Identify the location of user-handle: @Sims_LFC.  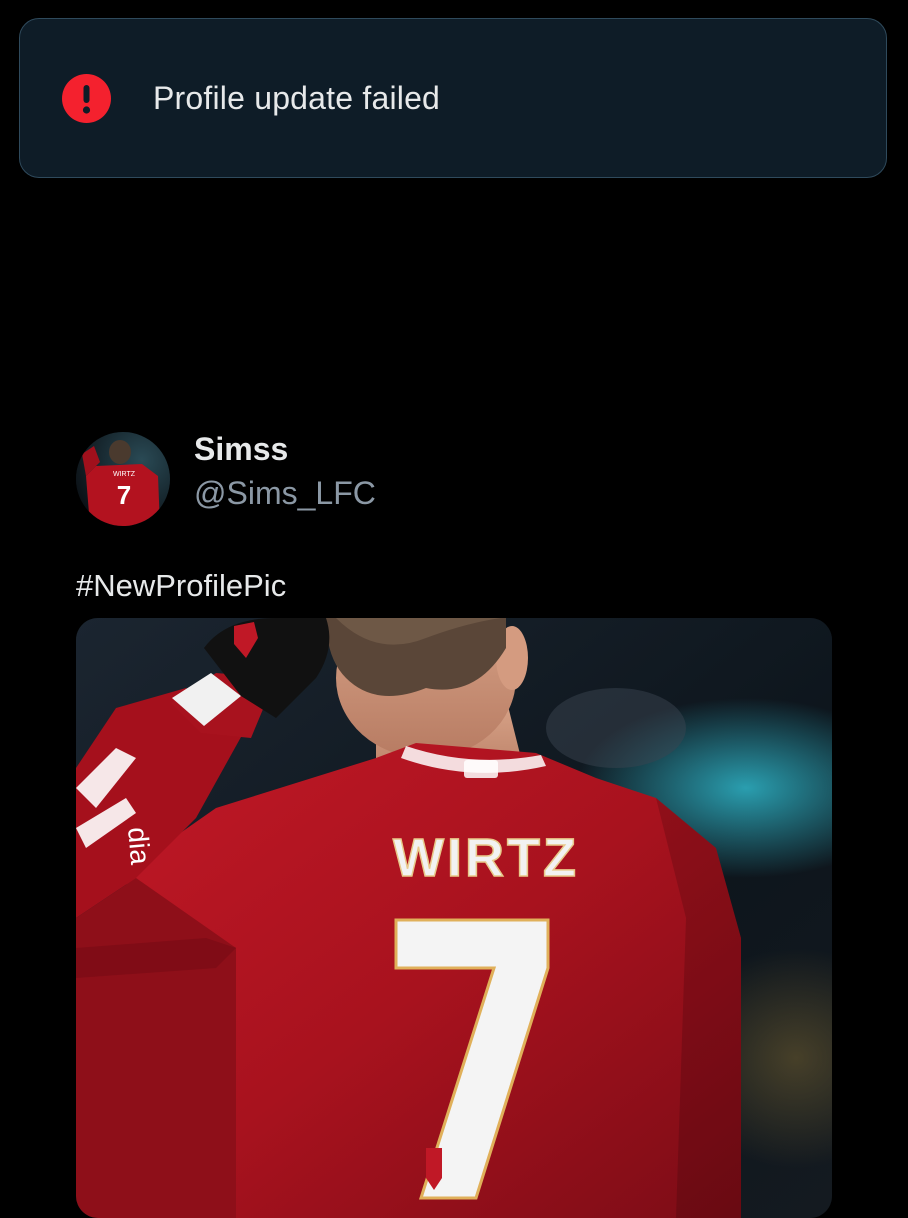
(285, 493).